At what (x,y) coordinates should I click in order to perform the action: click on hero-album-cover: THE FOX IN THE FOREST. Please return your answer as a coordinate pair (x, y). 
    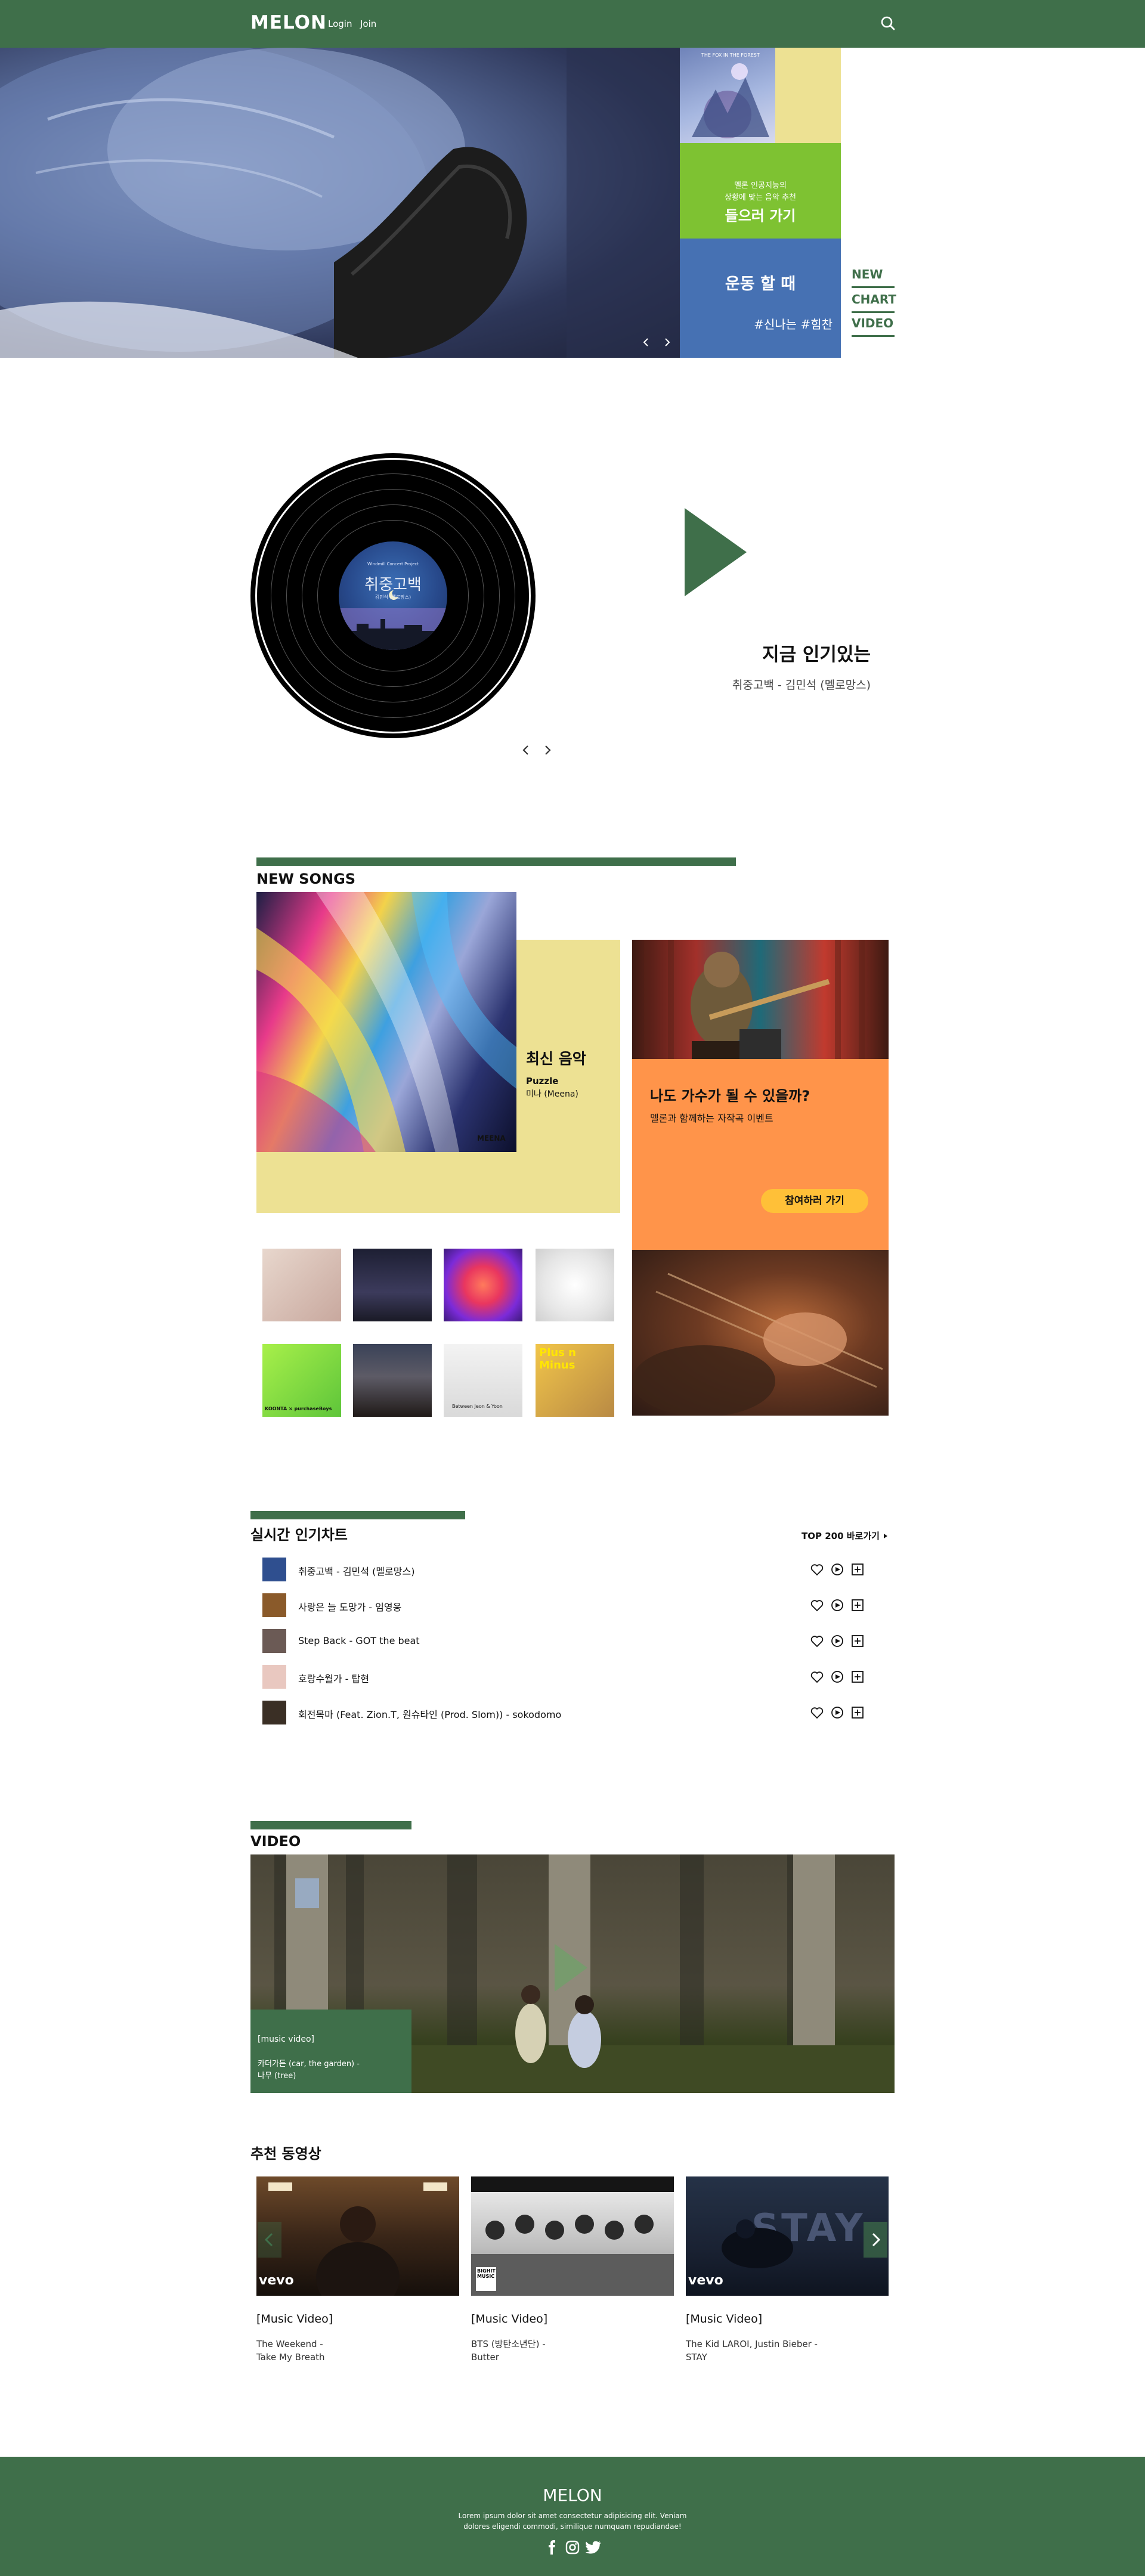
    Looking at the image, I should click on (727, 95).